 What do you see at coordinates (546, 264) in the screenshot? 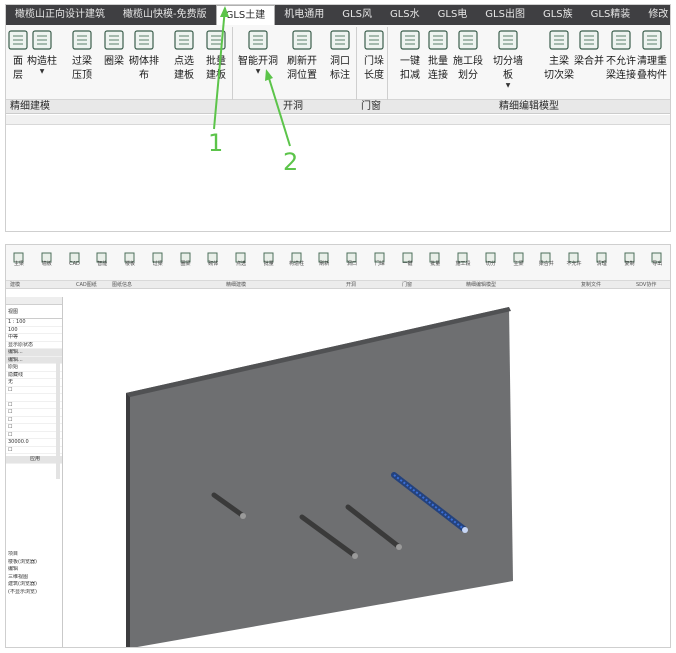
I see `mini-tool-label: 梁合并` at bounding box center [546, 264].